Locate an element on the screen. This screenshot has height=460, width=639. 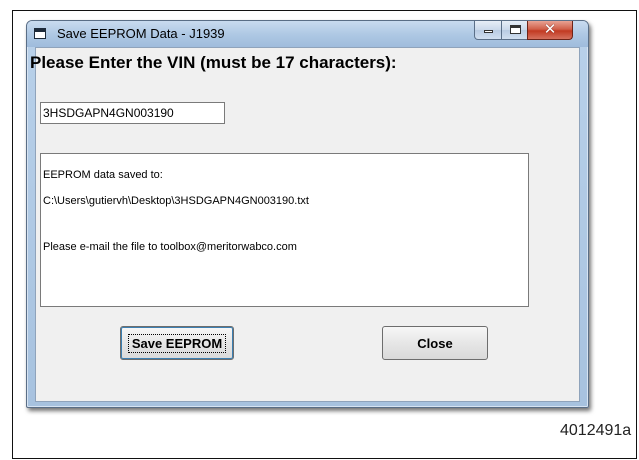
maximize-button is located at coordinates (514, 30).